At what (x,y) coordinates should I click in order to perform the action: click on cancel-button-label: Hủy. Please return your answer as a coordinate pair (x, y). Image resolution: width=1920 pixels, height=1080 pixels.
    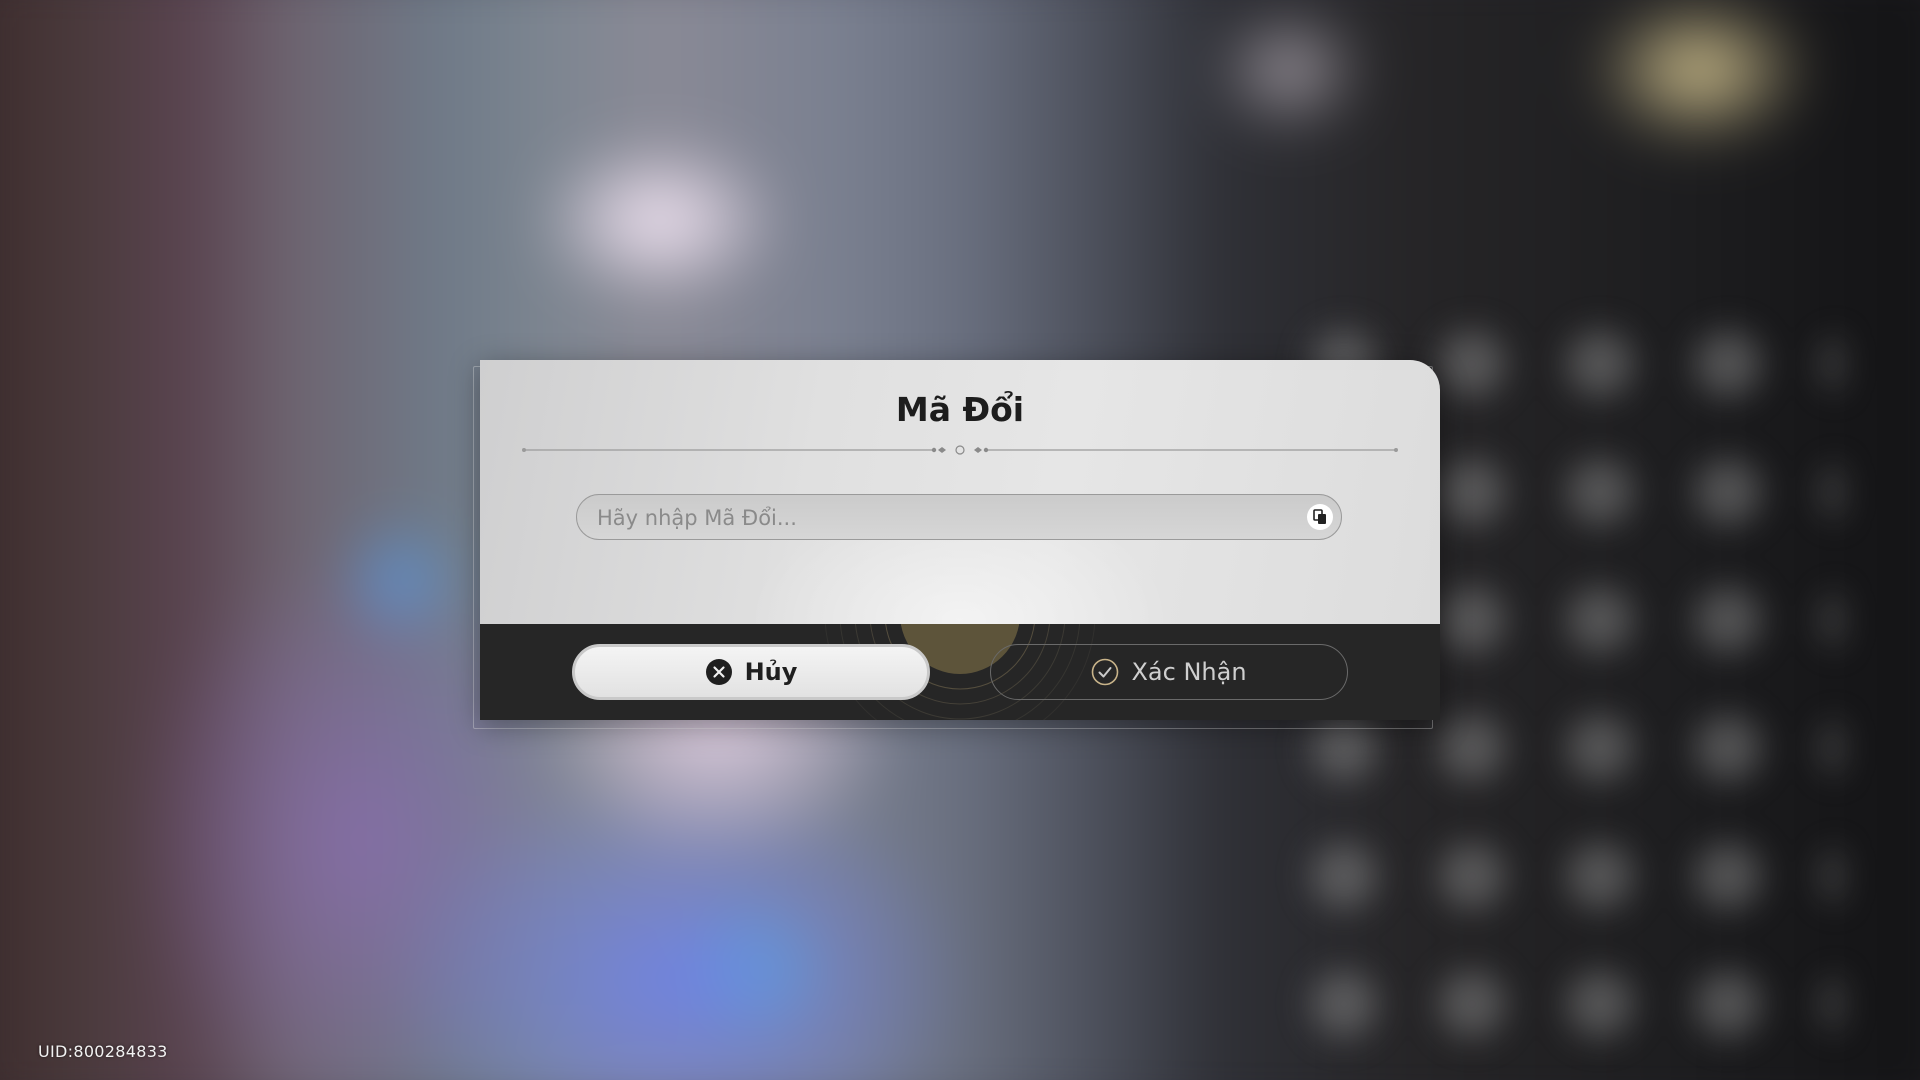
    Looking at the image, I should click on (771, 672).